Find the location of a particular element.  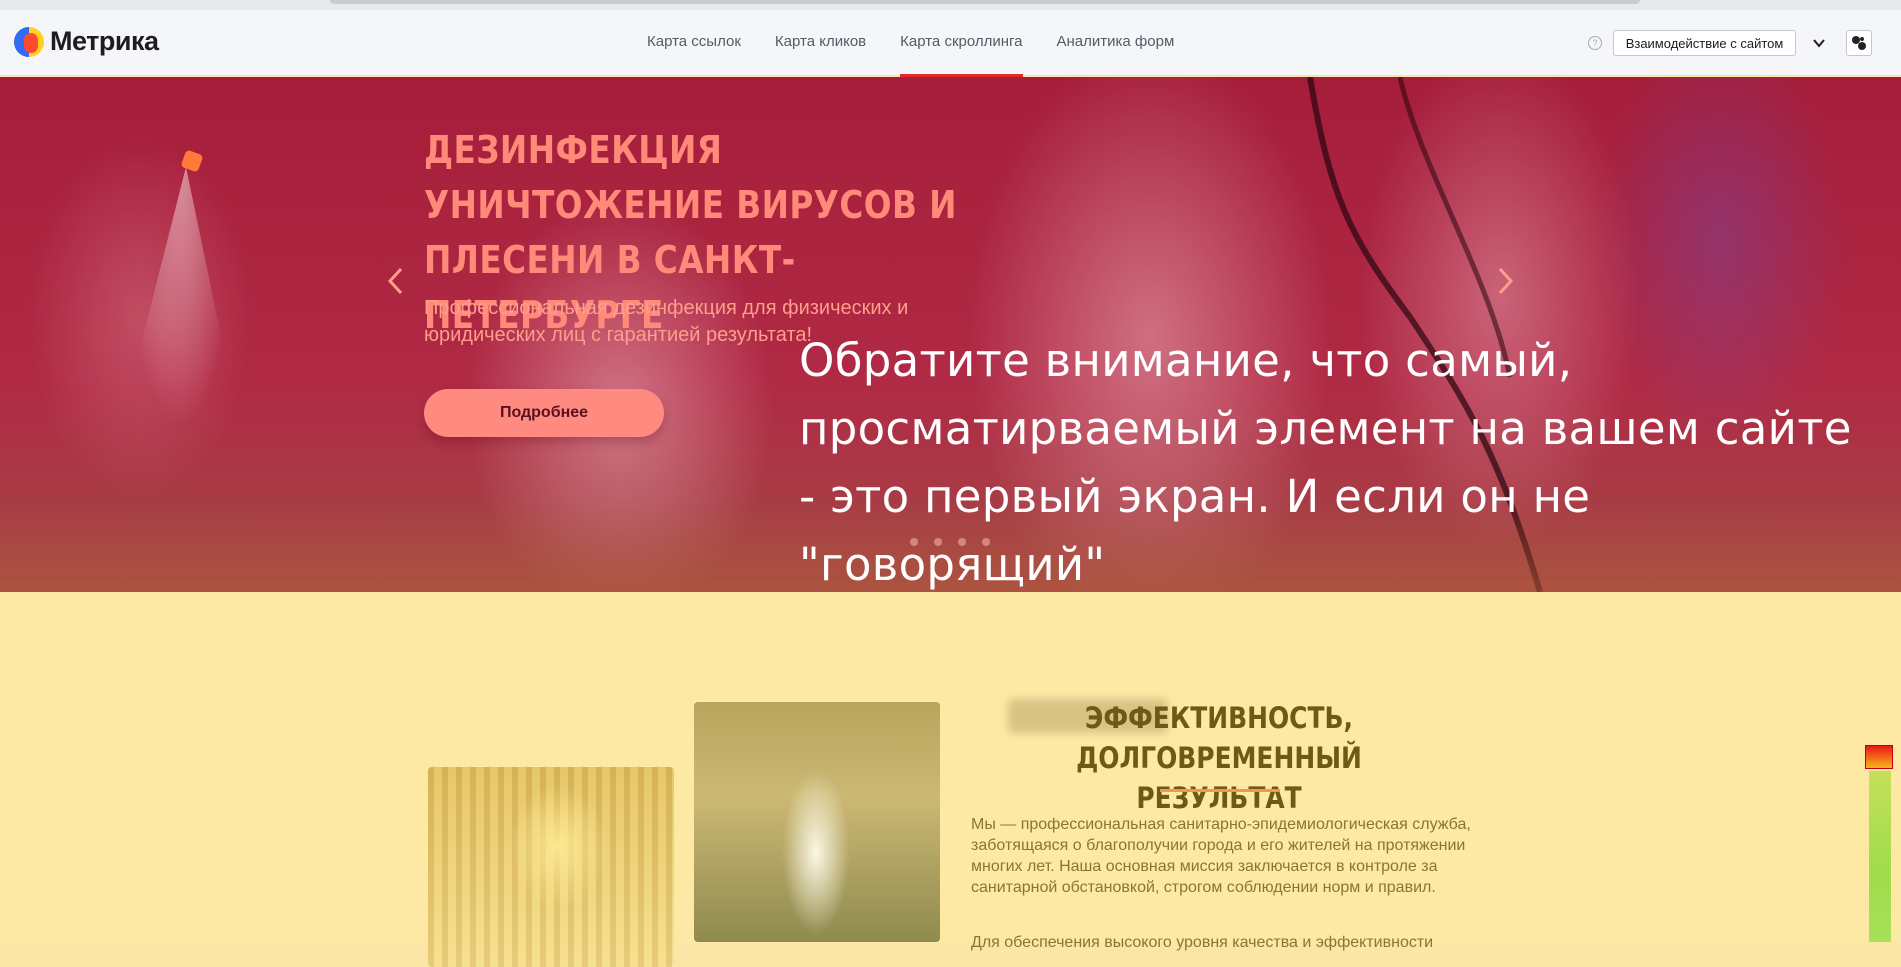

tab-click-map: Карта кликов is located at coordinates (820, 43).